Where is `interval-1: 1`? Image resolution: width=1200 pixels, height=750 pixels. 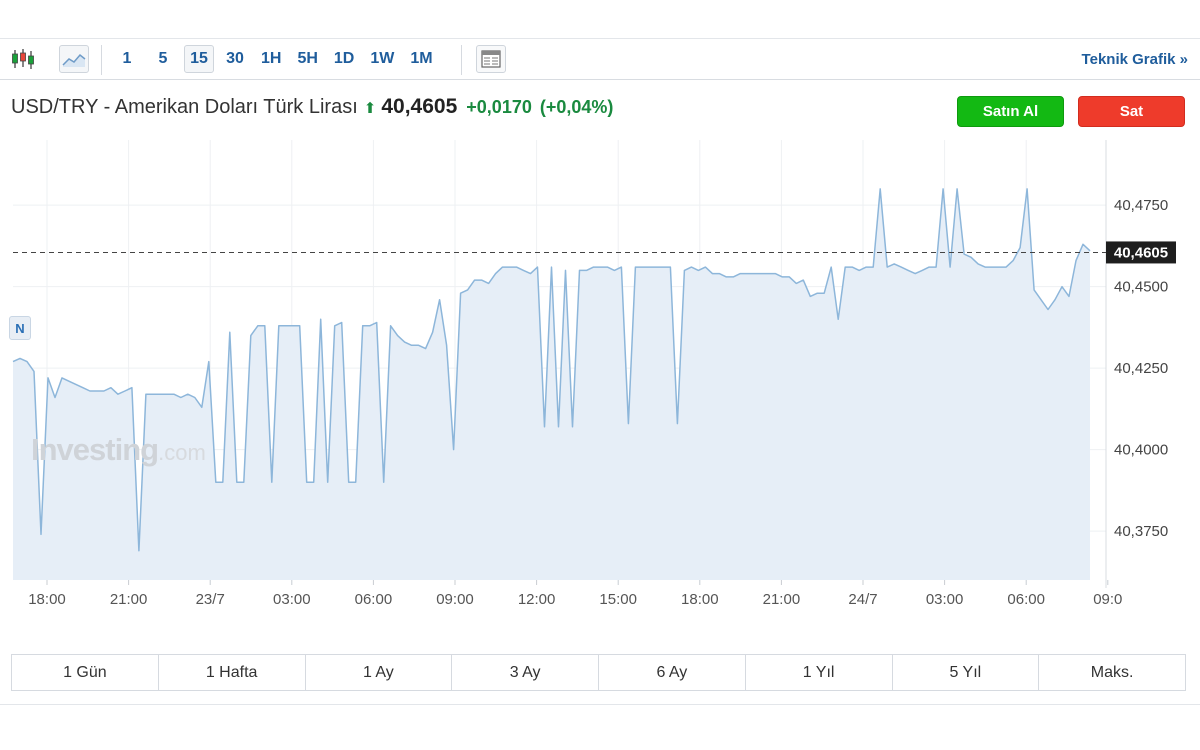
interval-1: 1 is located at coordinates (127, 59).